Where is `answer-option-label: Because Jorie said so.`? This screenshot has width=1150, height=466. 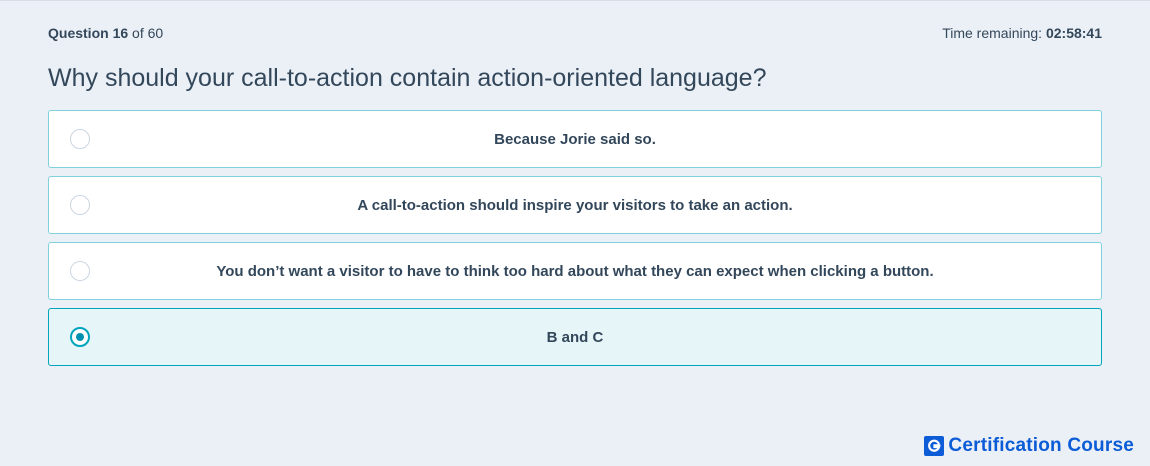
answer-option-label: Because Jorie said so. is located at coordinates (575, 139).